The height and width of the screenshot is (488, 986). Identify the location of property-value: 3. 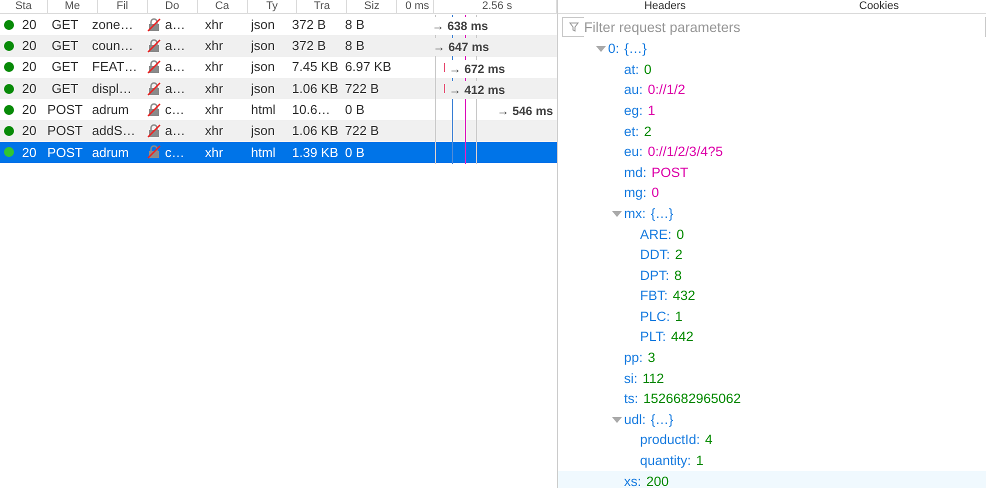
(652, 358).